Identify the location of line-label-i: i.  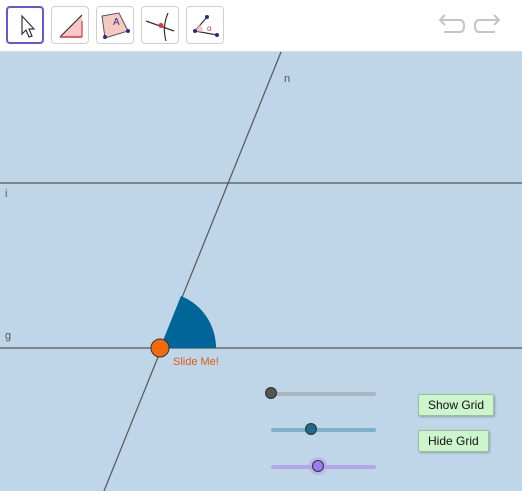
(6, 194).